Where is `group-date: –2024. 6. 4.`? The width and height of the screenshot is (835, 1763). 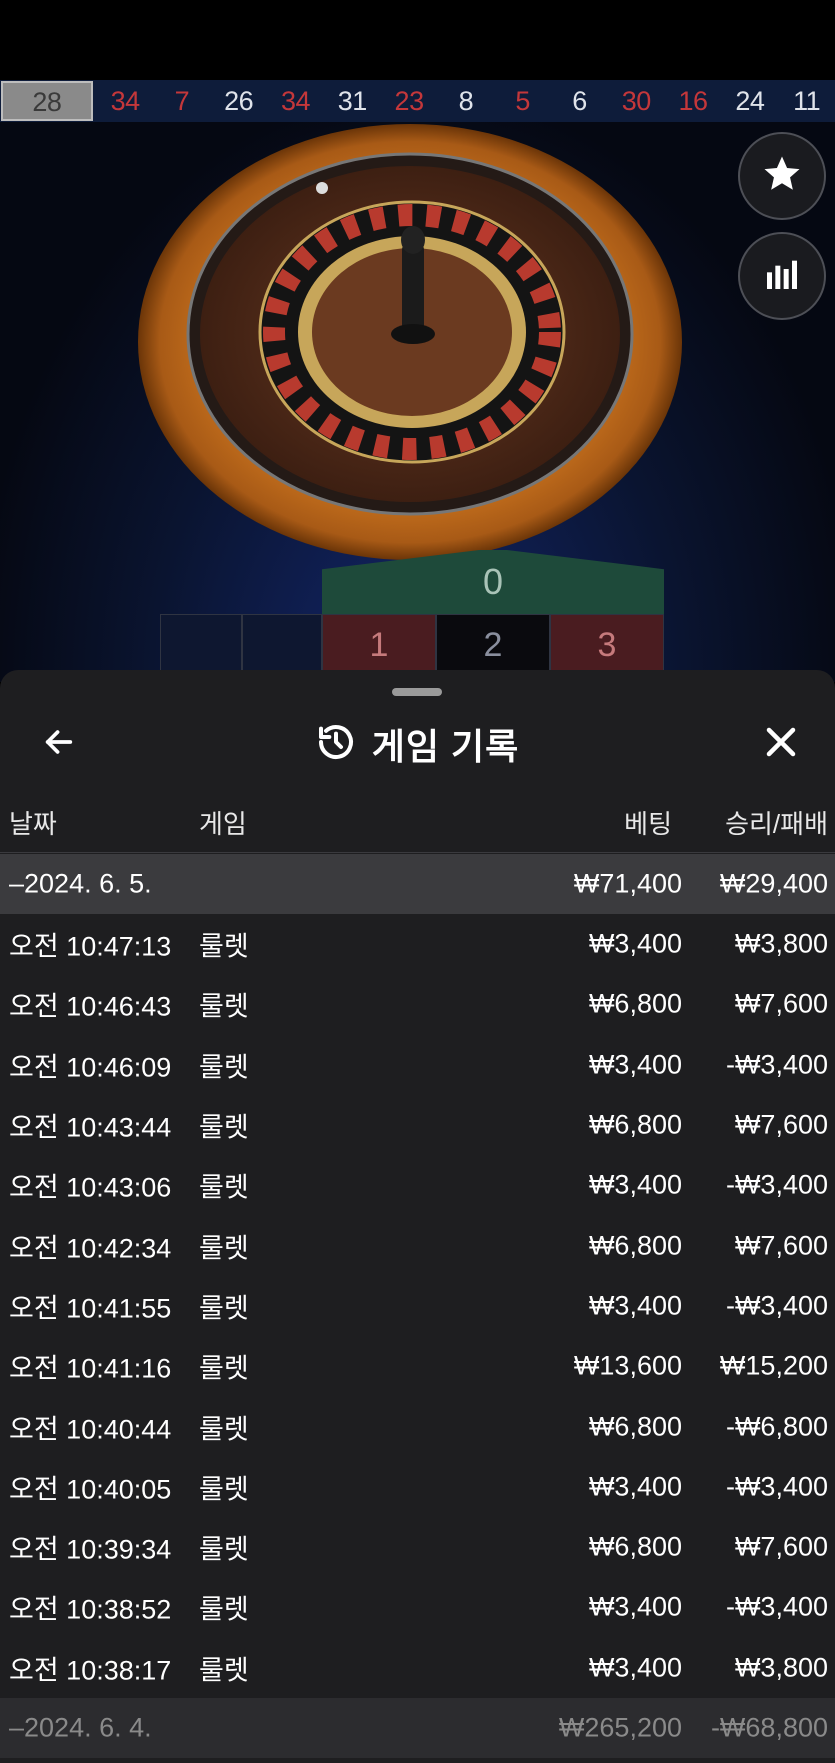 group-date: –2024. 6. 4. is located at coordinates (80, 1727).